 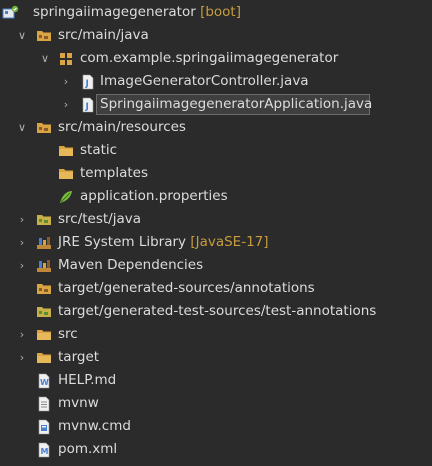 I want to click on tree-item-label: application.properties, so click(x=154, y=196).